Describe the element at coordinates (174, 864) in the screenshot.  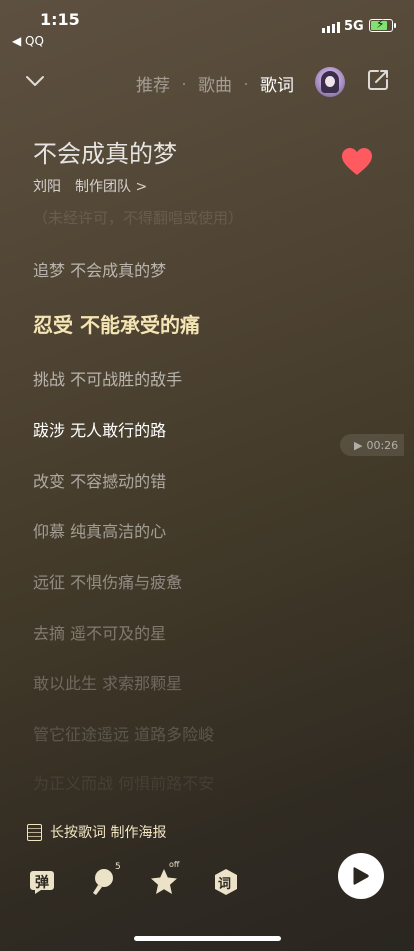
I see `effect-off-badge: off` at that location.